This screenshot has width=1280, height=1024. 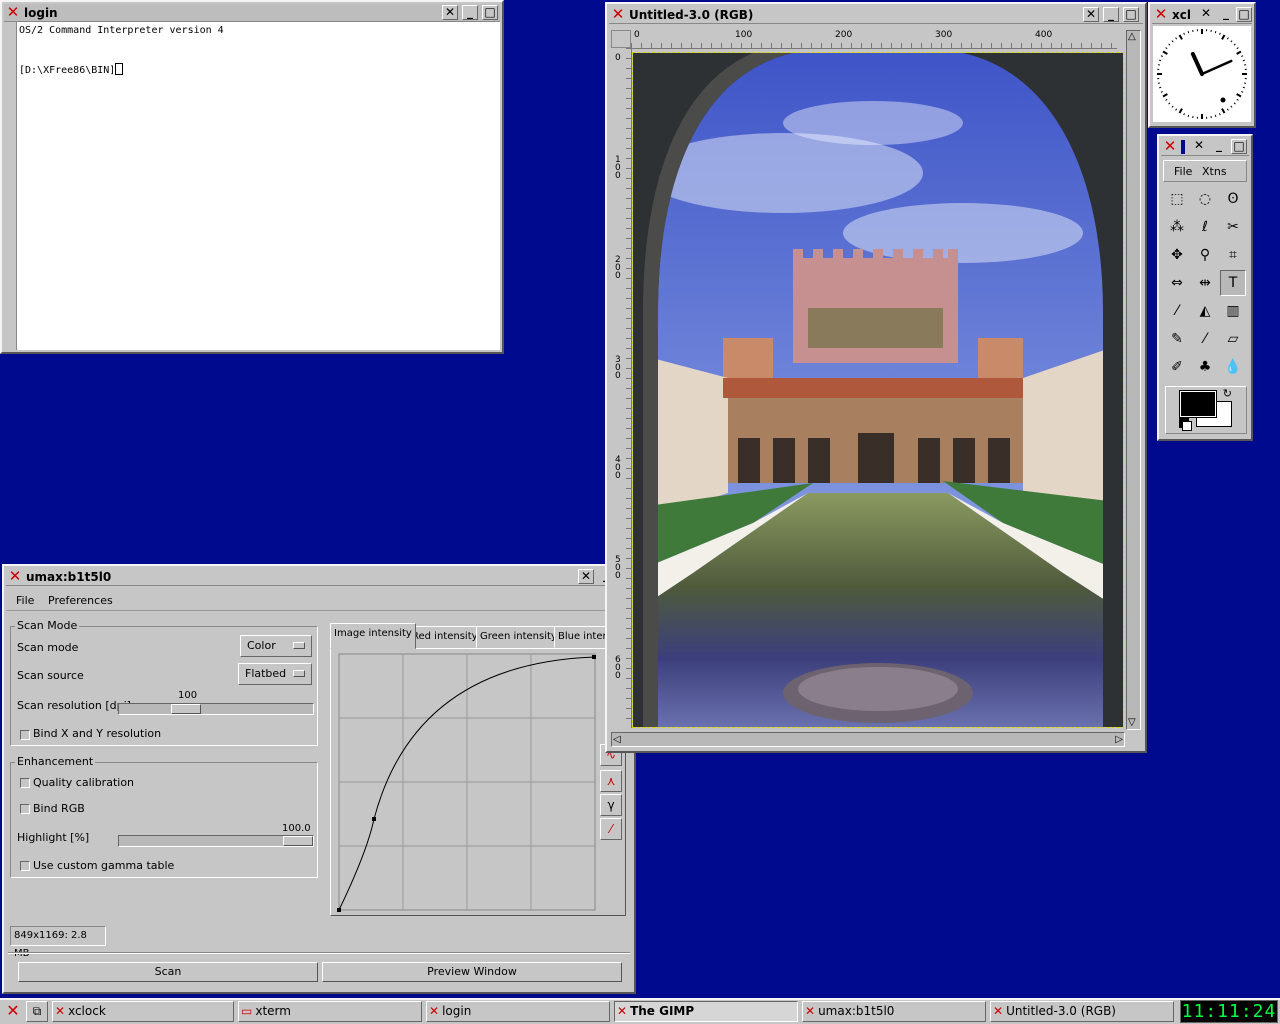 I want to click on text-icon: T, so click(x=1233, y=283).